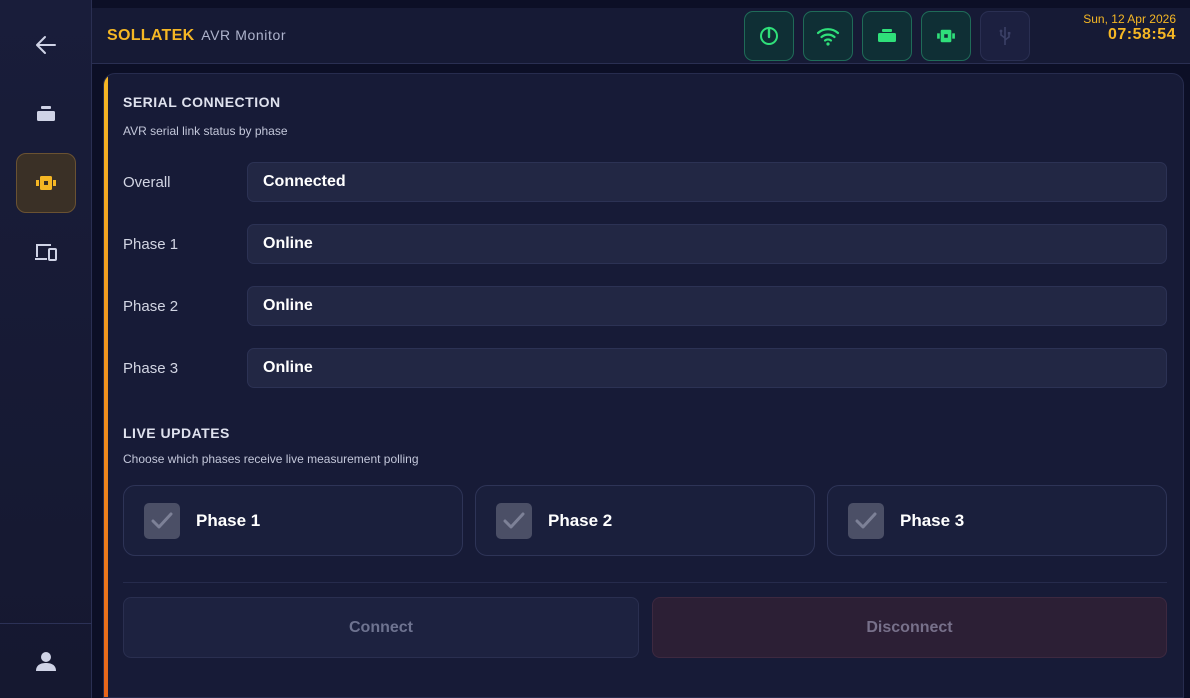  I want to click on row-value-phase-2: Online, so click(707, 306).